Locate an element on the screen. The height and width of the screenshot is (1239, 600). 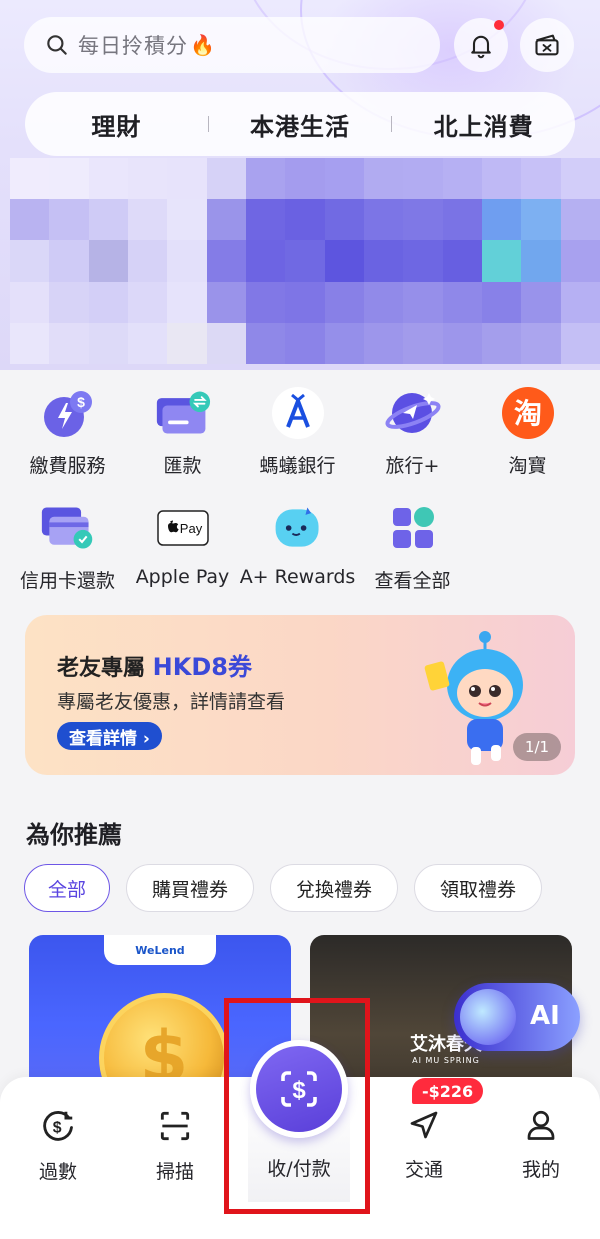
shortcut-label: 查看全部 is located at coordinates (412, 581).